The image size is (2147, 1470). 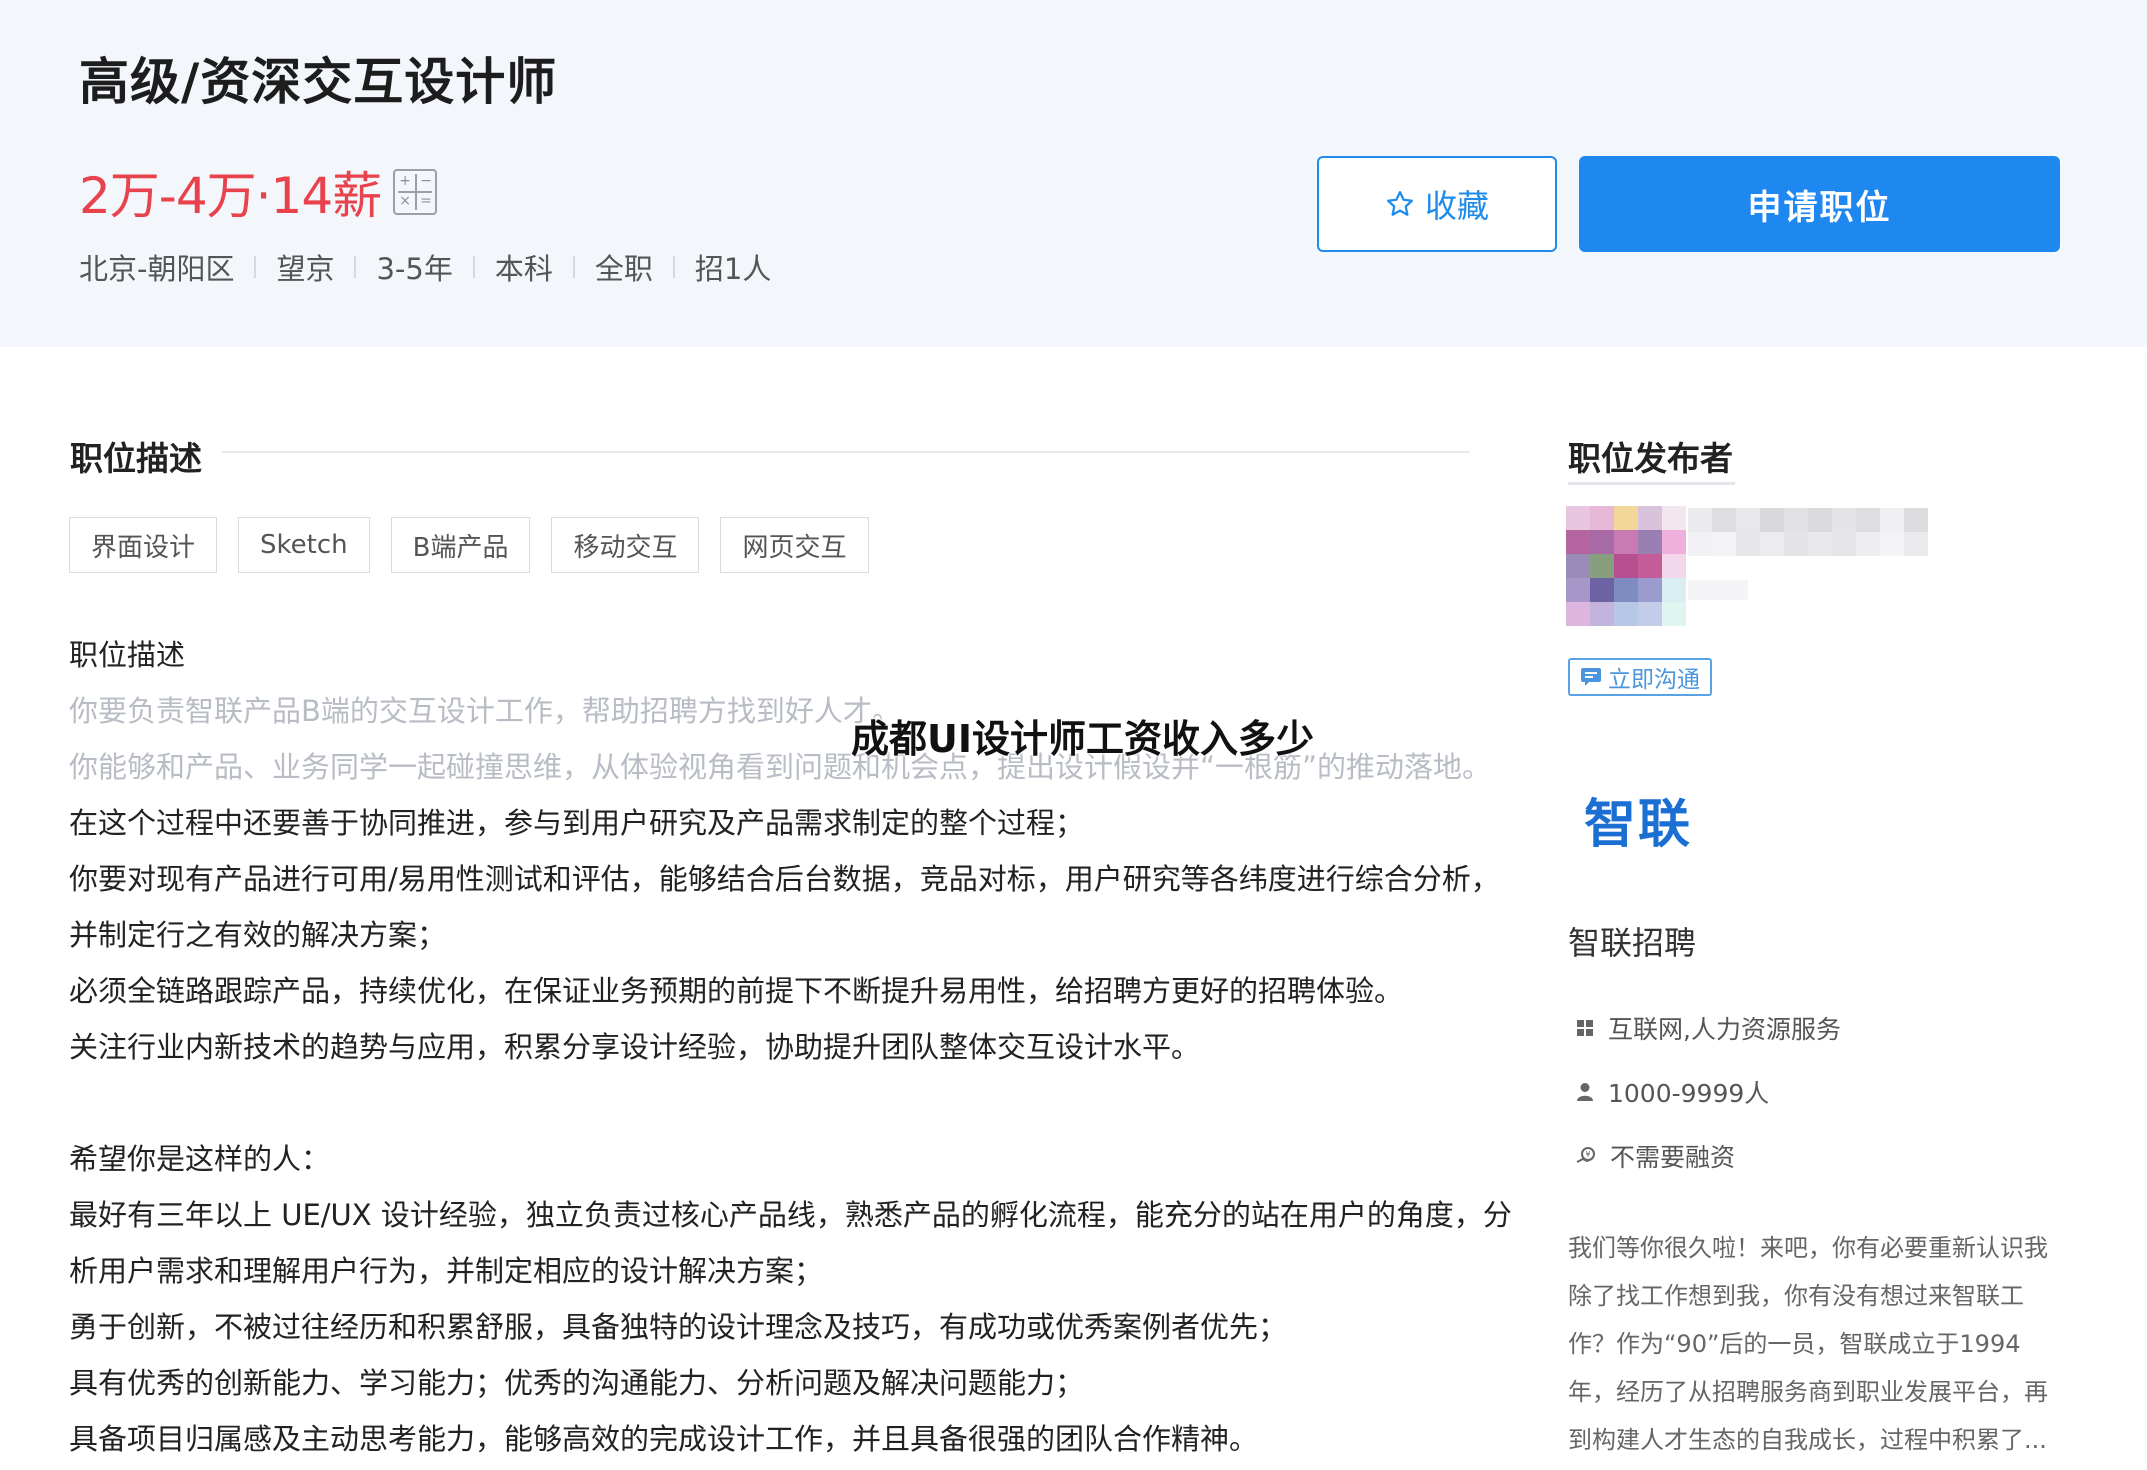 I want to click on description-line: 并制定行之有效的解决方案；, so click(x=258, y=935).